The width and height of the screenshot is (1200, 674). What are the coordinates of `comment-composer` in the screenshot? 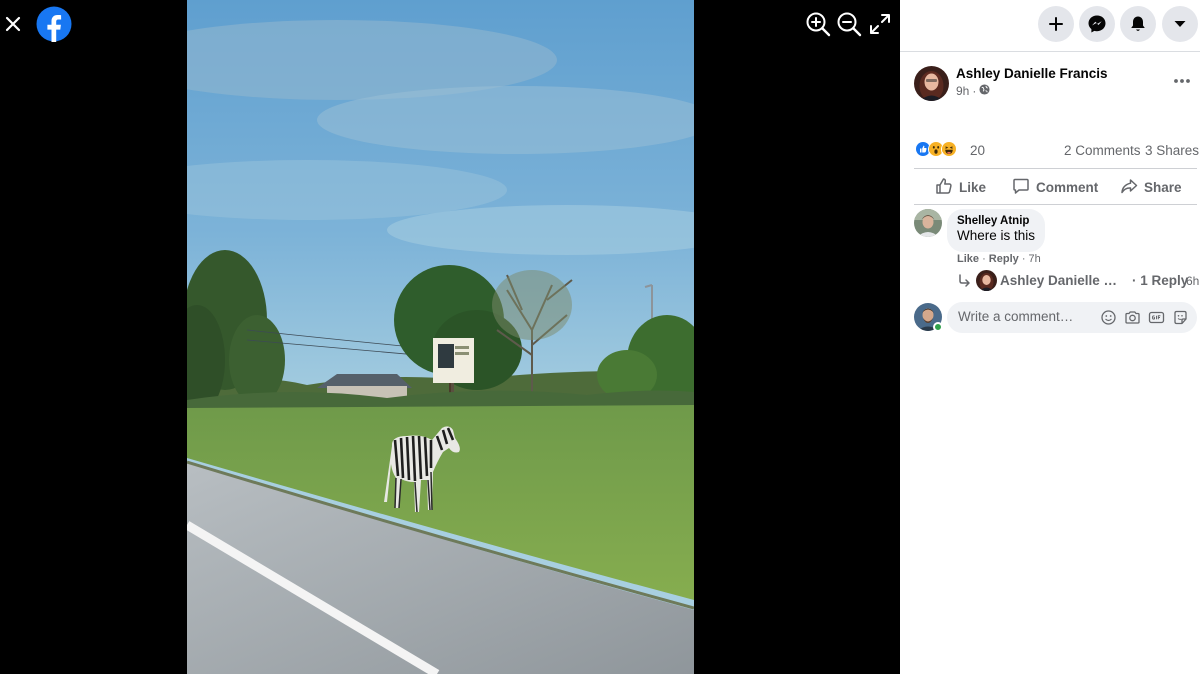 It's located at (1072, 317).